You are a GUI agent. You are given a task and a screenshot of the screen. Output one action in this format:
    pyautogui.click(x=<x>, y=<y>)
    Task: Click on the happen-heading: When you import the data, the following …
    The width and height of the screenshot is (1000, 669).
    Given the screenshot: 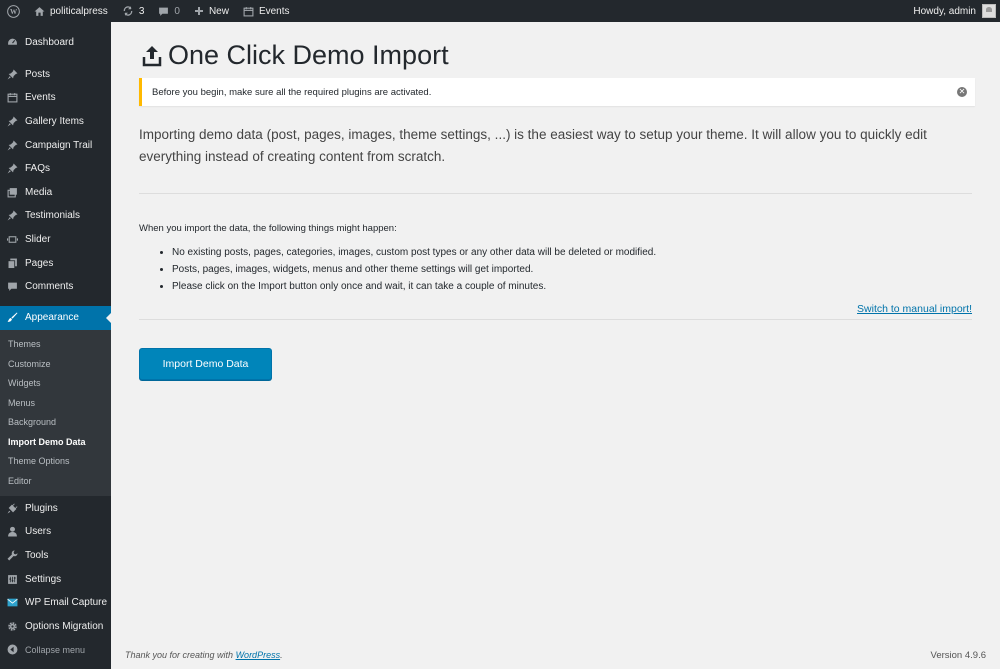 What is the action you would take?
    pyautogui.click(x=268, y=228)
    